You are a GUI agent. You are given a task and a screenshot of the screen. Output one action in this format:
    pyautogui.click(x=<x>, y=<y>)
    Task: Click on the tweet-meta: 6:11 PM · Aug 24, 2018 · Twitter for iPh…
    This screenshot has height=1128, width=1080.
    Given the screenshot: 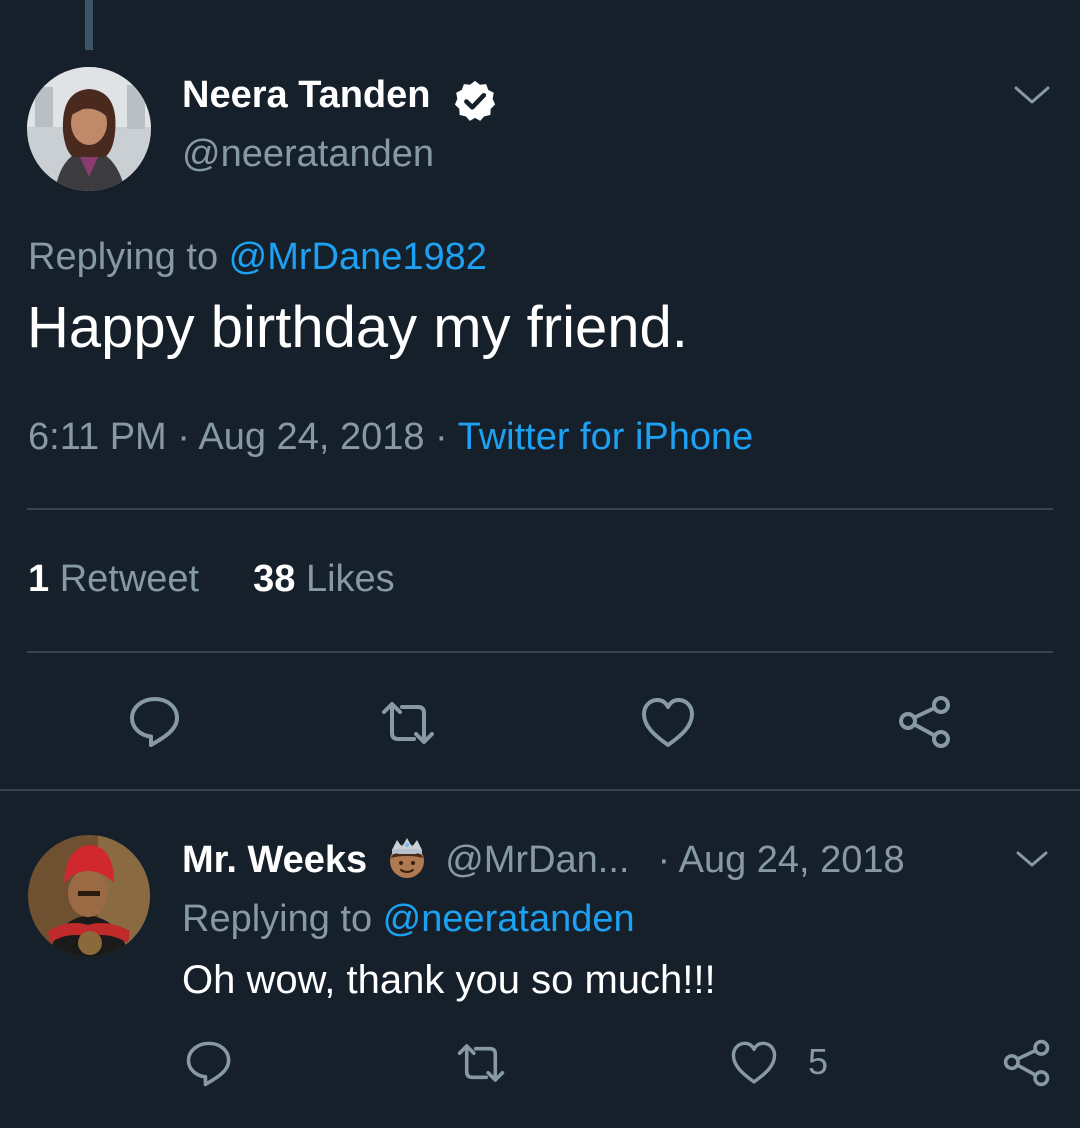 What is the action you would take?
    pyautogui.click(x=390, y=437)
    